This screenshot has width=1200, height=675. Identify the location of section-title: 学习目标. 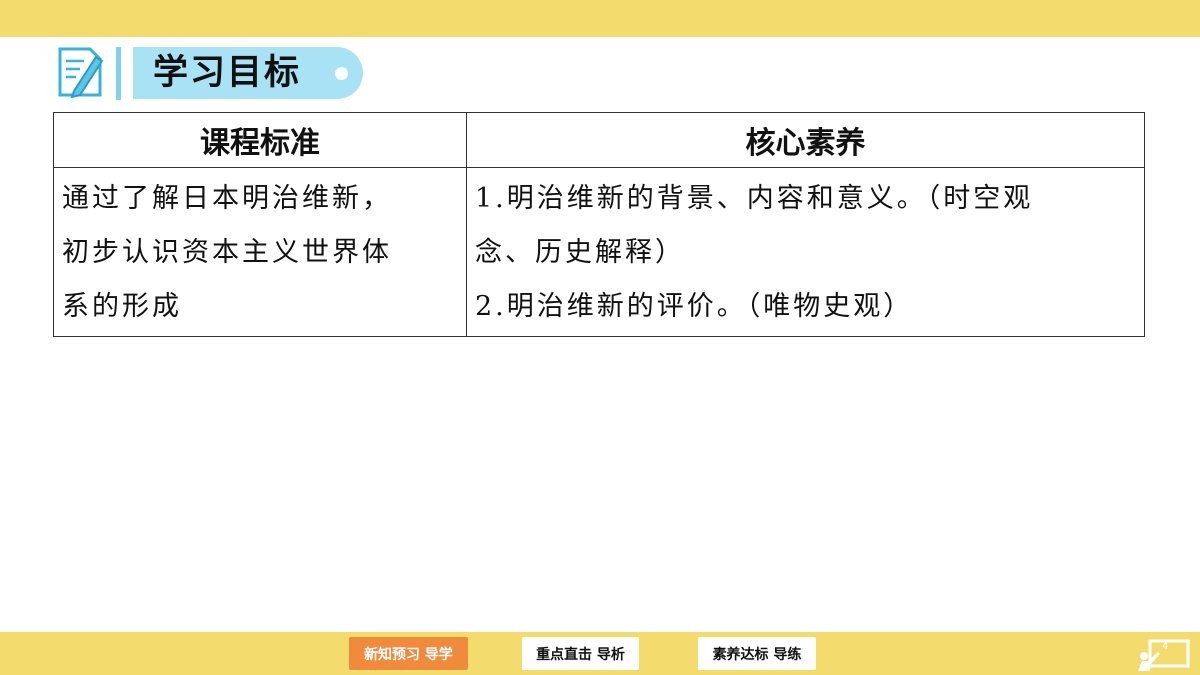
(227, 73).